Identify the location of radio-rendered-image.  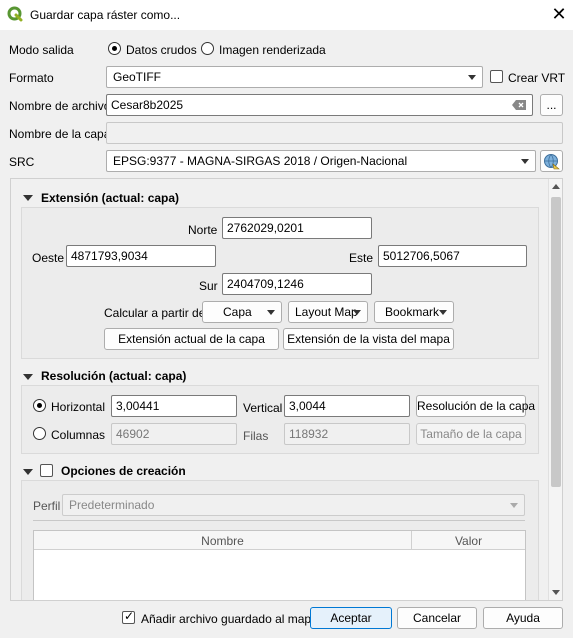
(207, 48).